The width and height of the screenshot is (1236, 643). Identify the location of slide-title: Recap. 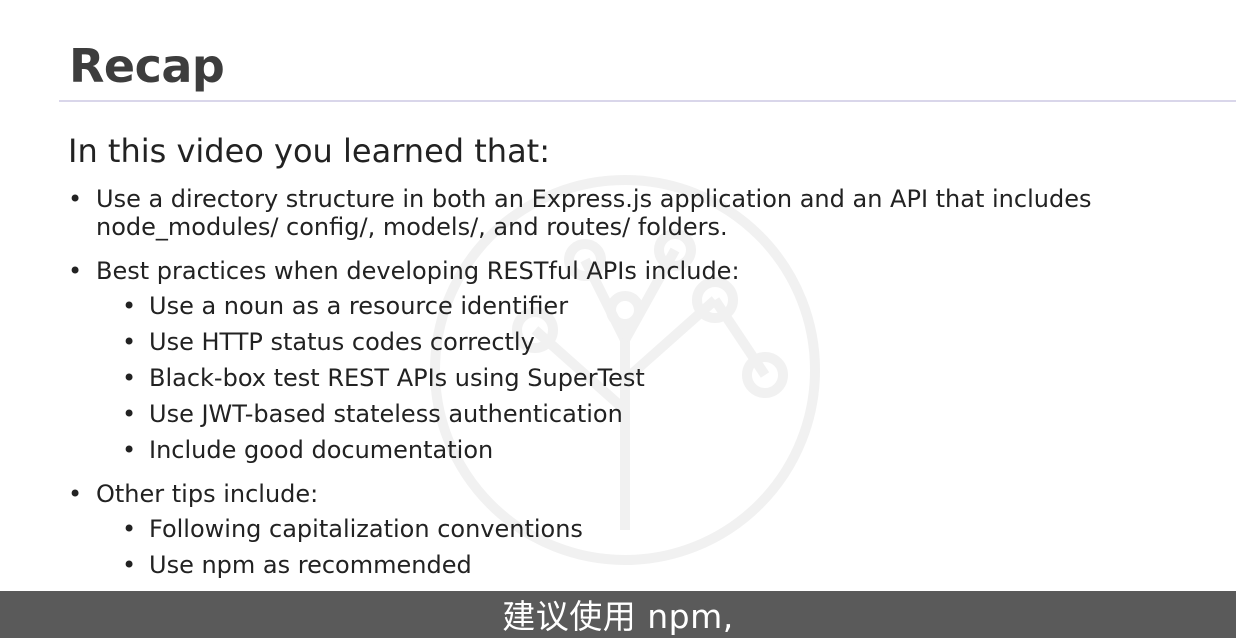
(147, 66).